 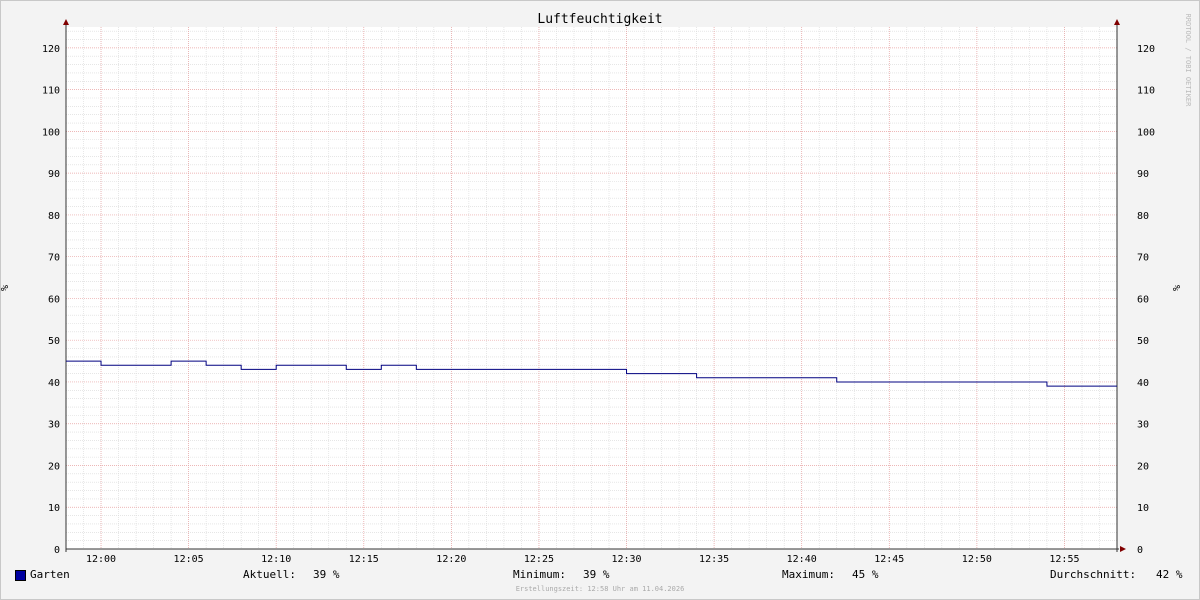 I want to click on x-tick-label: 12:05, so click(x=189, y=559).